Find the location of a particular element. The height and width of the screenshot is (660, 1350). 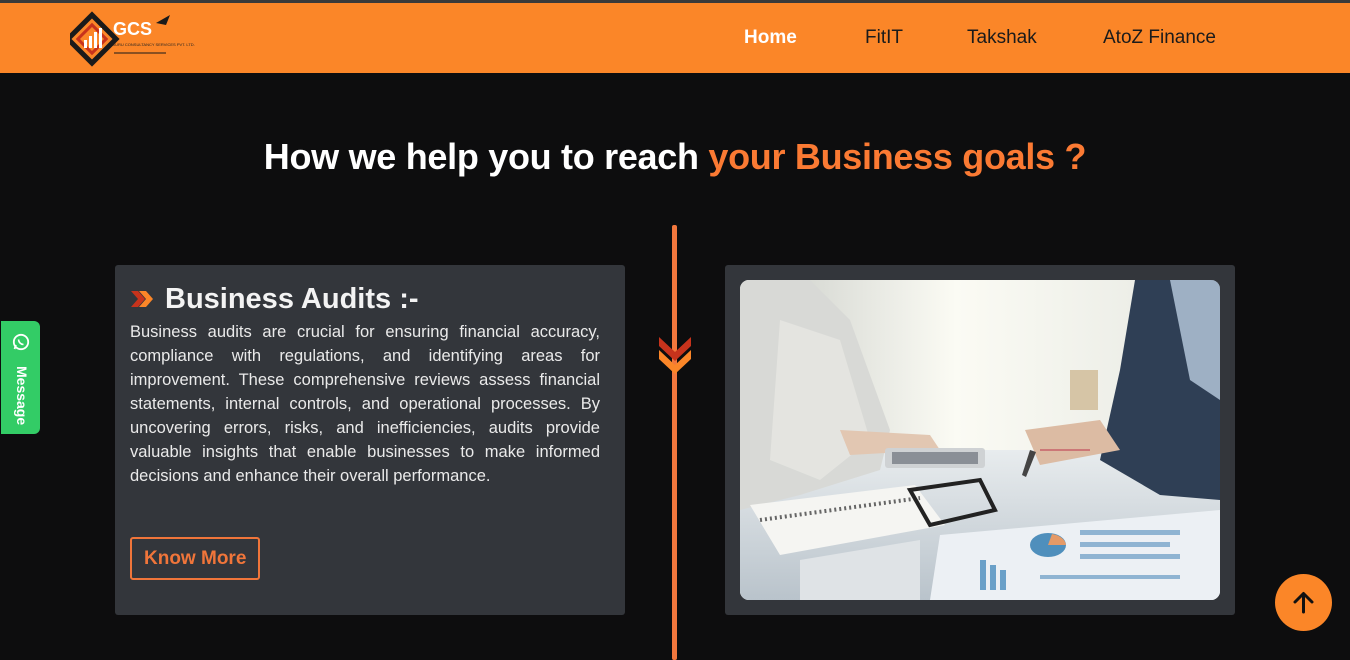

nav-fitit: FitIT is located at coordinates (884, 38).